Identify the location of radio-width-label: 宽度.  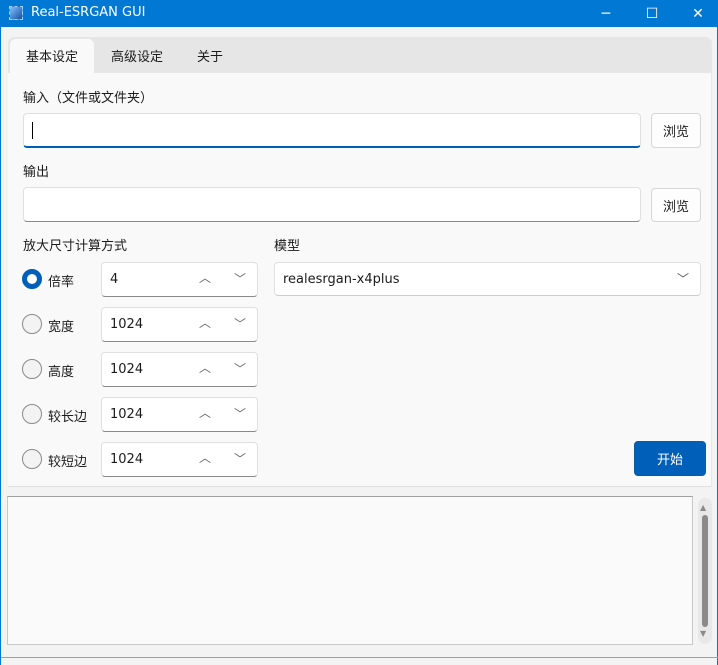
(61, 327).